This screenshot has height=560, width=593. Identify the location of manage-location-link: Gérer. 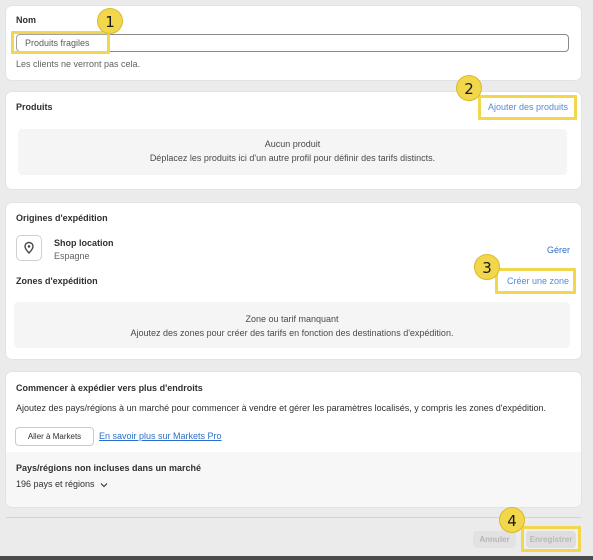
(558, 250).